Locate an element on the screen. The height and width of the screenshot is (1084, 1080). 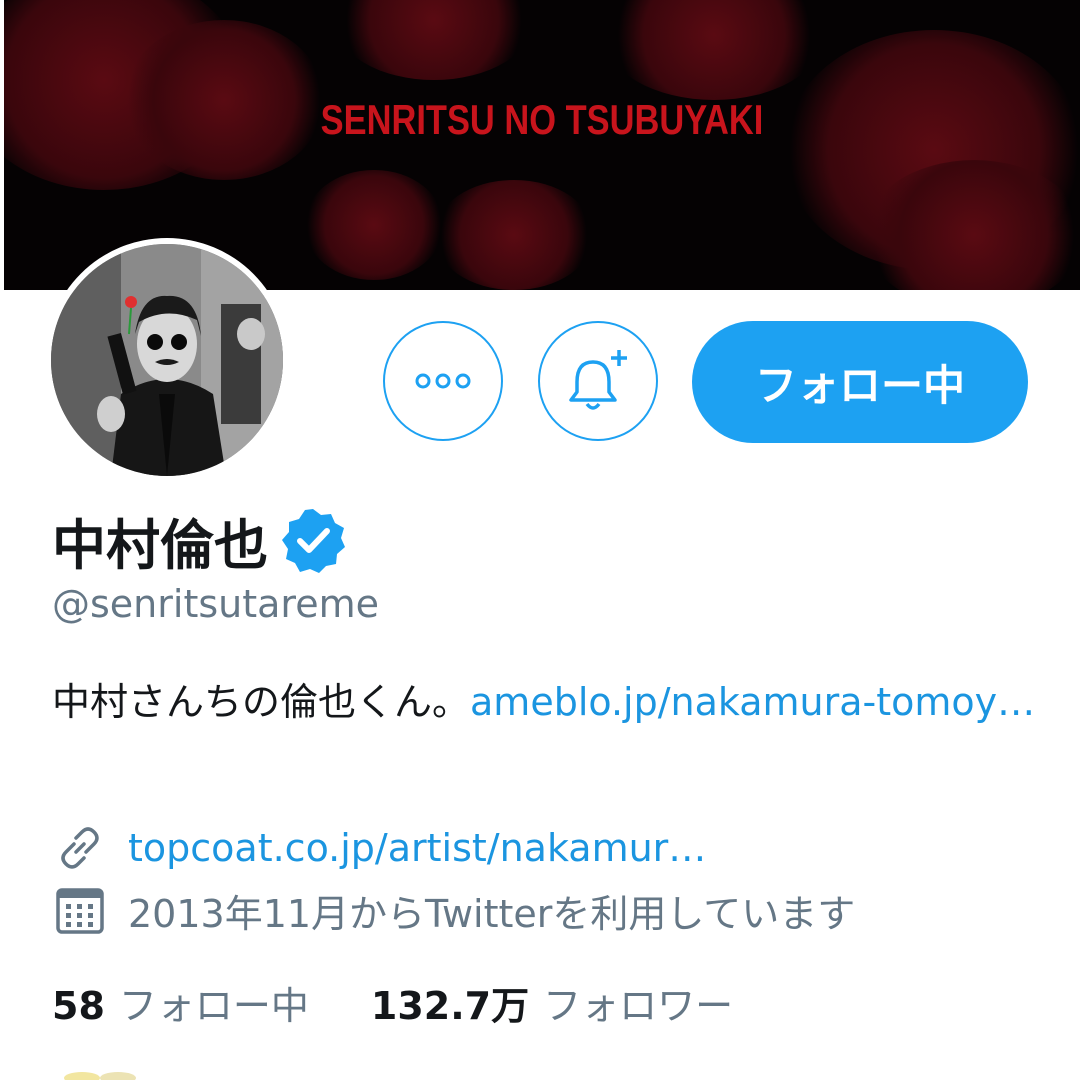
follow-stats: 58 フォロー中 132.7万 フォロワー is located at coordinates (392, 1002).